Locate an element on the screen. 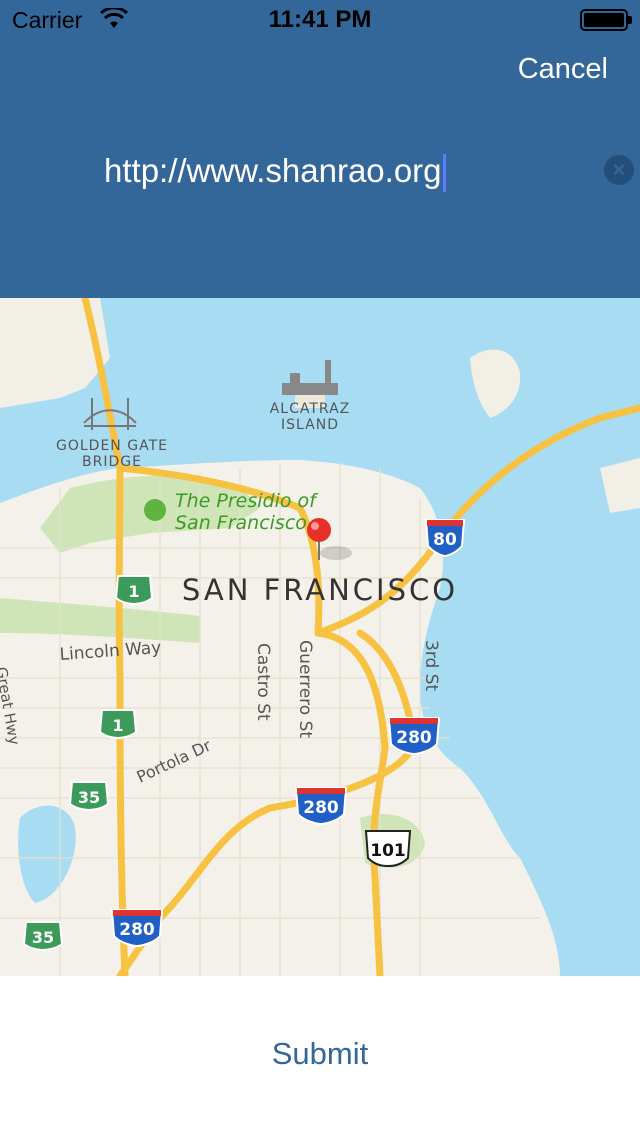 The height and width of the screenshot is (1136, 640). shield-us101: 101 is located at coordinates (388, 849).